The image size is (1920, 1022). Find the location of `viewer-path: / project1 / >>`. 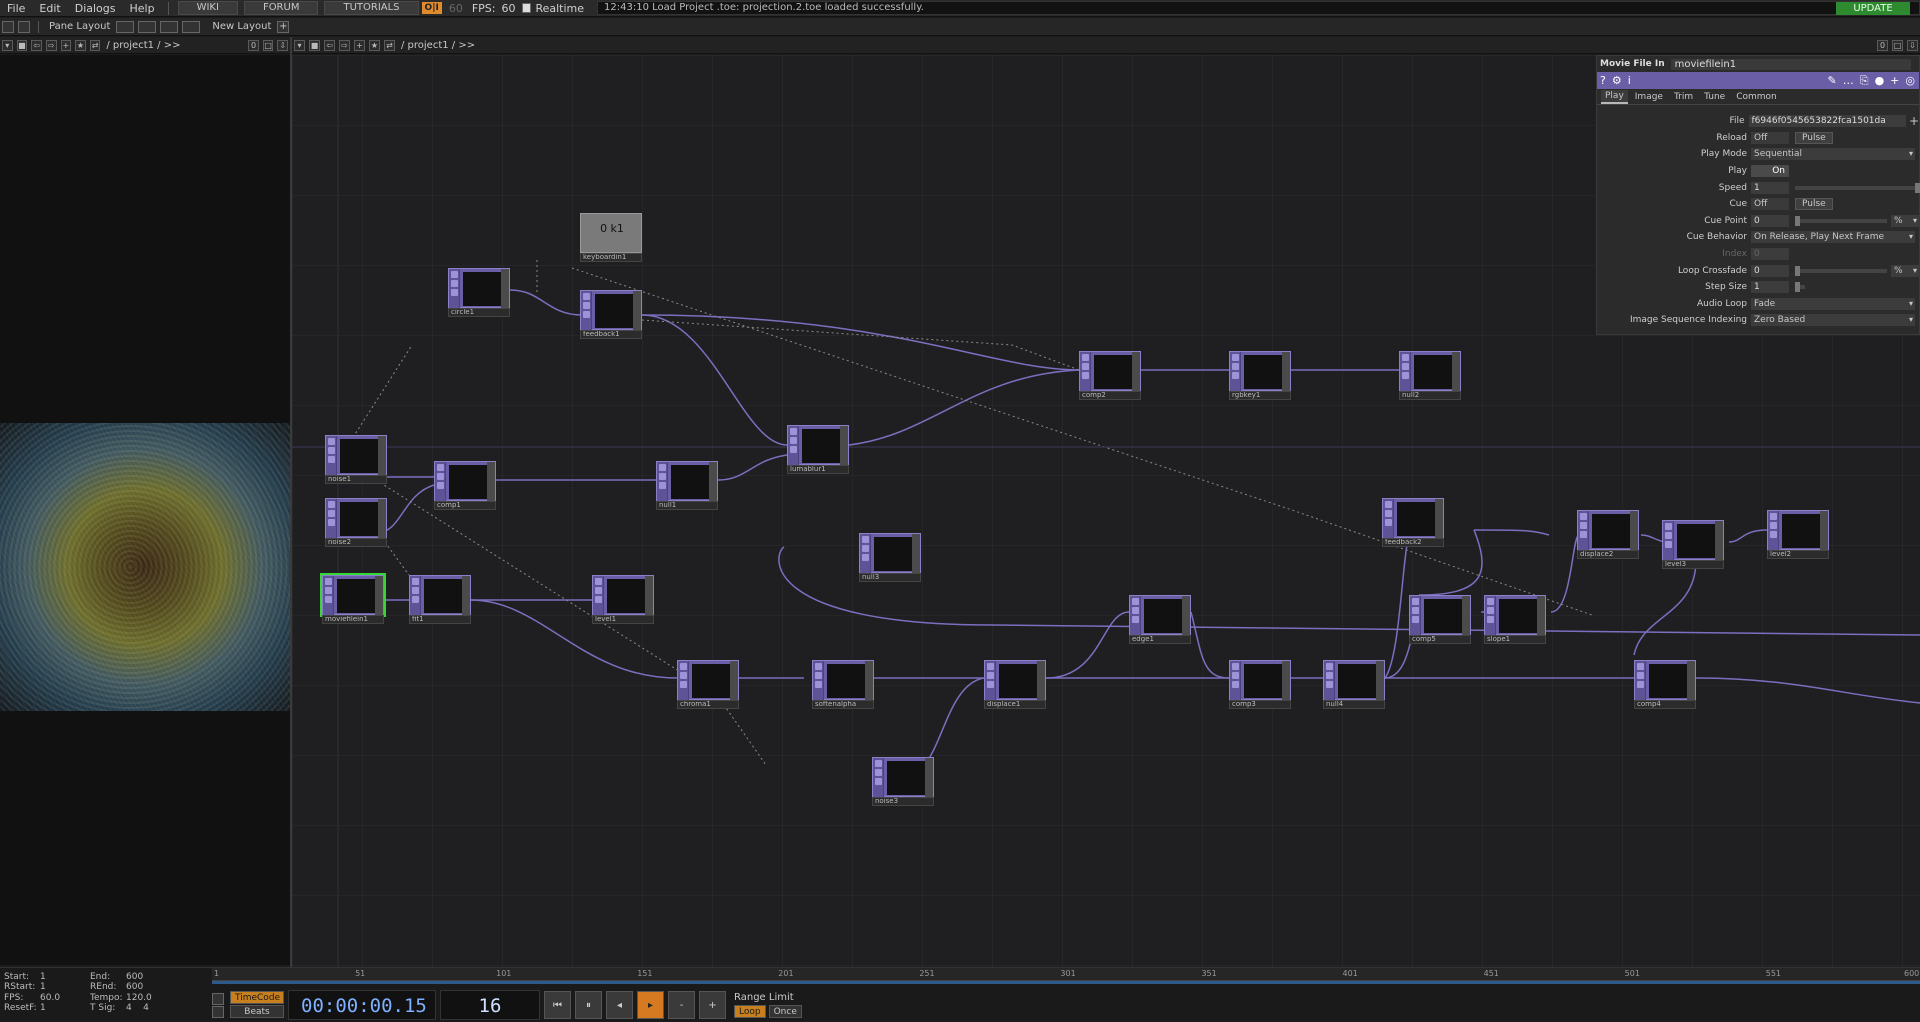

viewer-path: / project1 / >> is located at coordinates (174, 45).